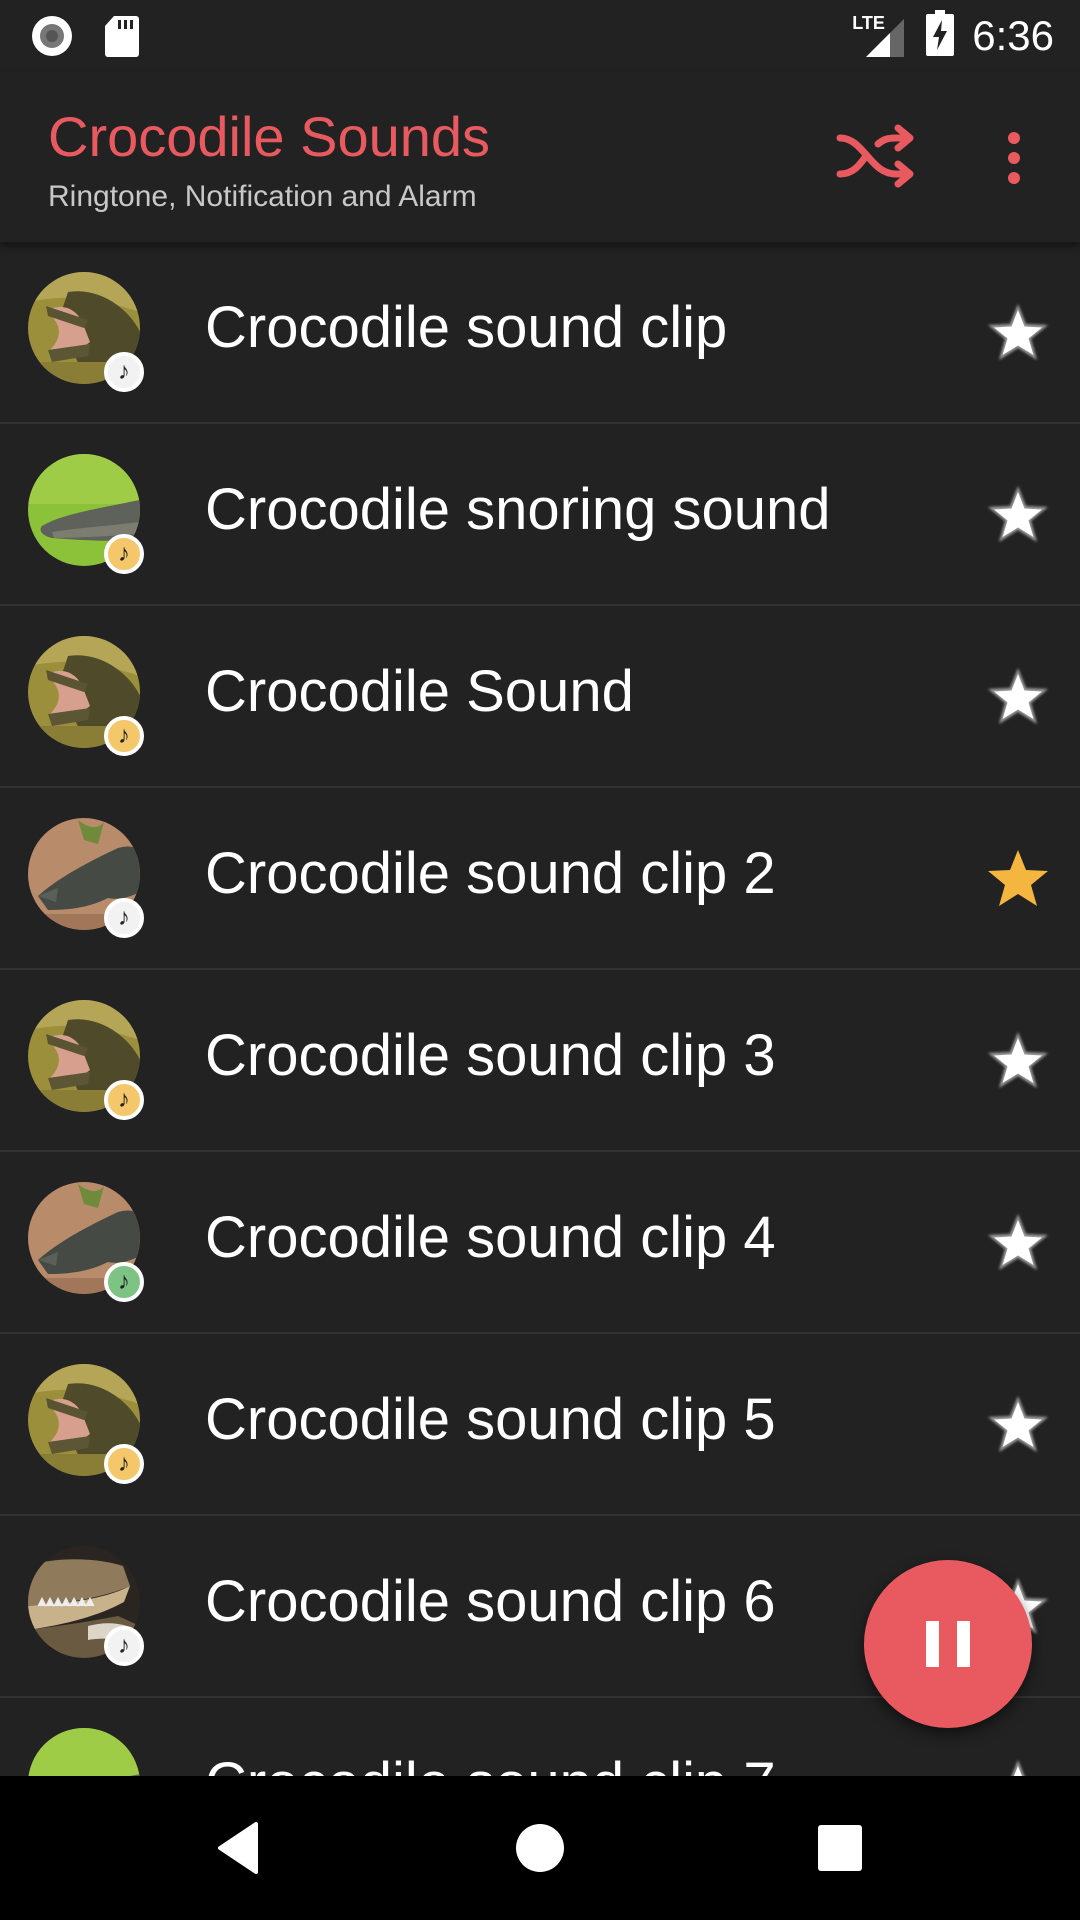 The height and width of the screenshot is (1920, 1080). What do you see at coordinates (940, 35) in the screenshot?
I see `battery-charging-icon` at bounding box center [940, 35].